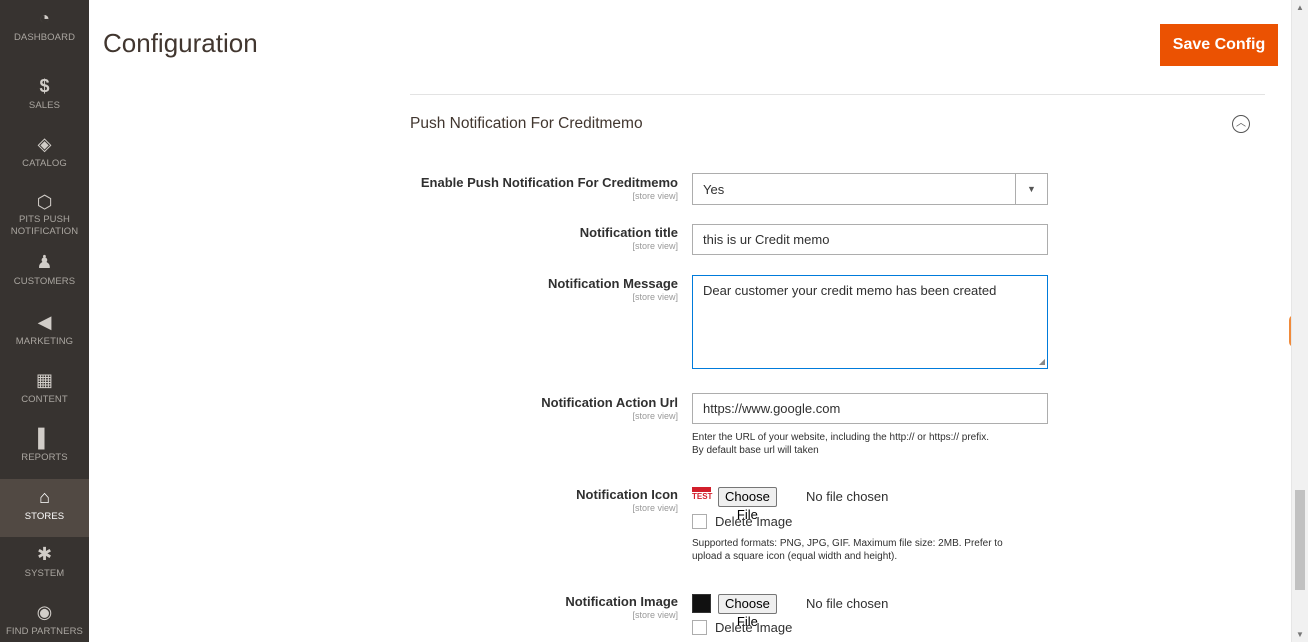  I want to click on enable-scope: [store view], so click(655, 196).